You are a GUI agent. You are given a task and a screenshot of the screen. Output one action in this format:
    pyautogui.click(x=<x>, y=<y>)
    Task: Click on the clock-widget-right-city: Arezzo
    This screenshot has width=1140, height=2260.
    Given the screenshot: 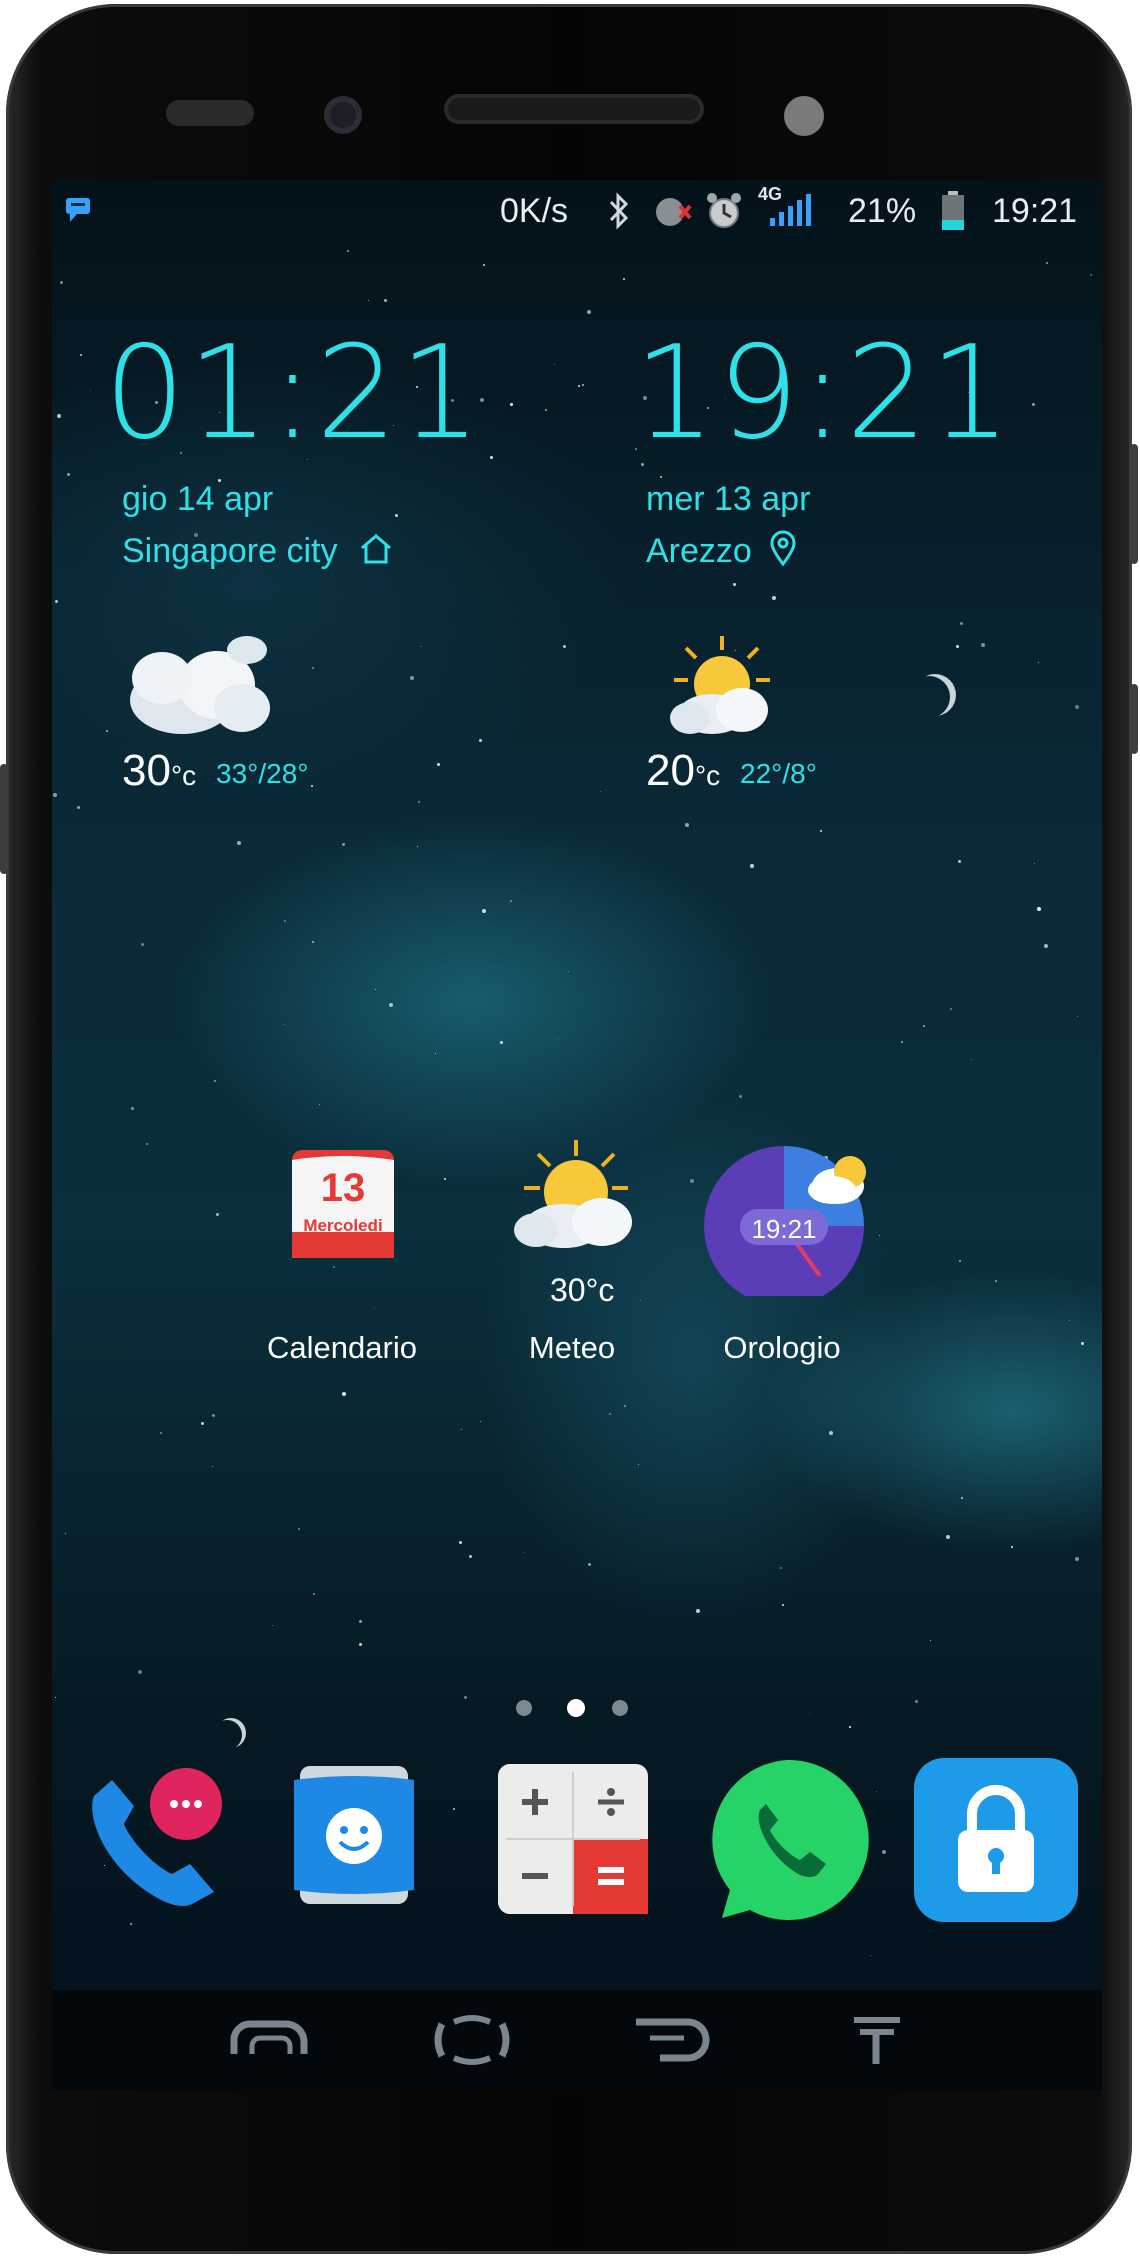 What is the action you would take?
    pyautogui.click(x=699, y=551)
    